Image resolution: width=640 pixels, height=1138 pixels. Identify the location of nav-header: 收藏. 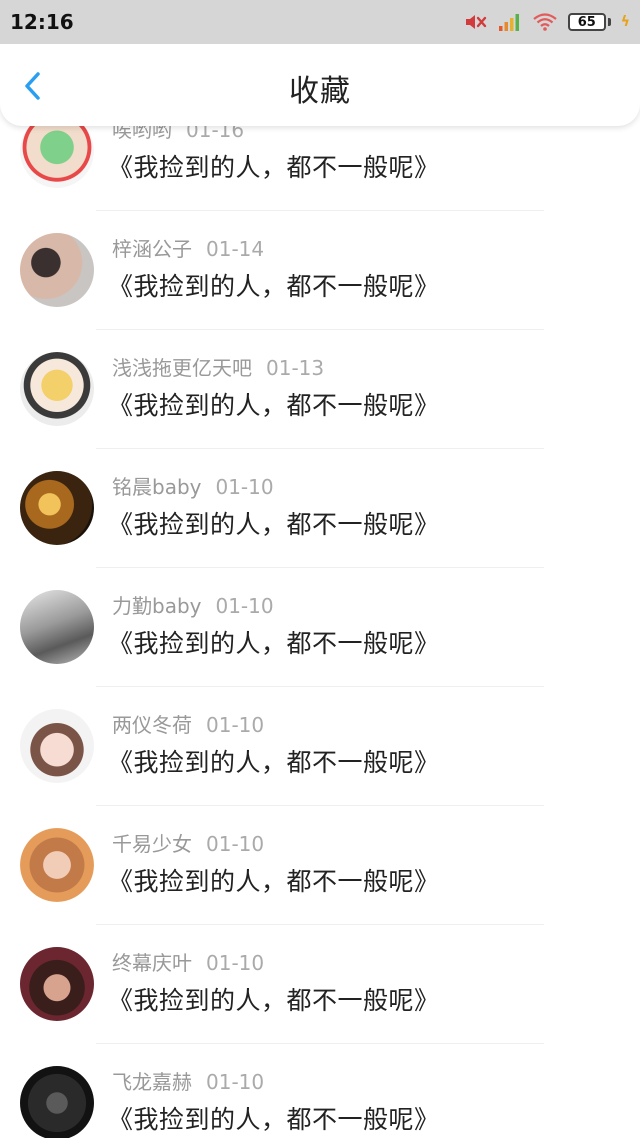
(320, 85).